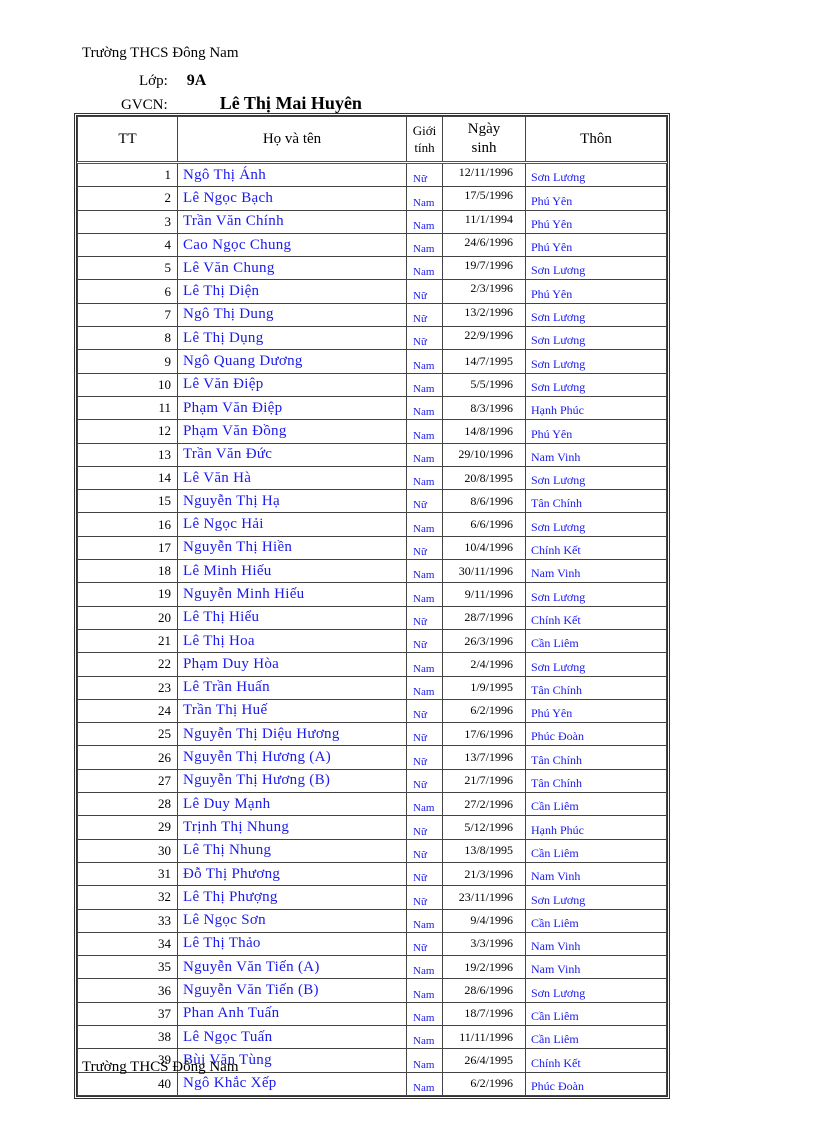  What do you see at coordinates (127, 850) in the screenshot?
I see `row-number: 30` at bounding box center [127, 850].